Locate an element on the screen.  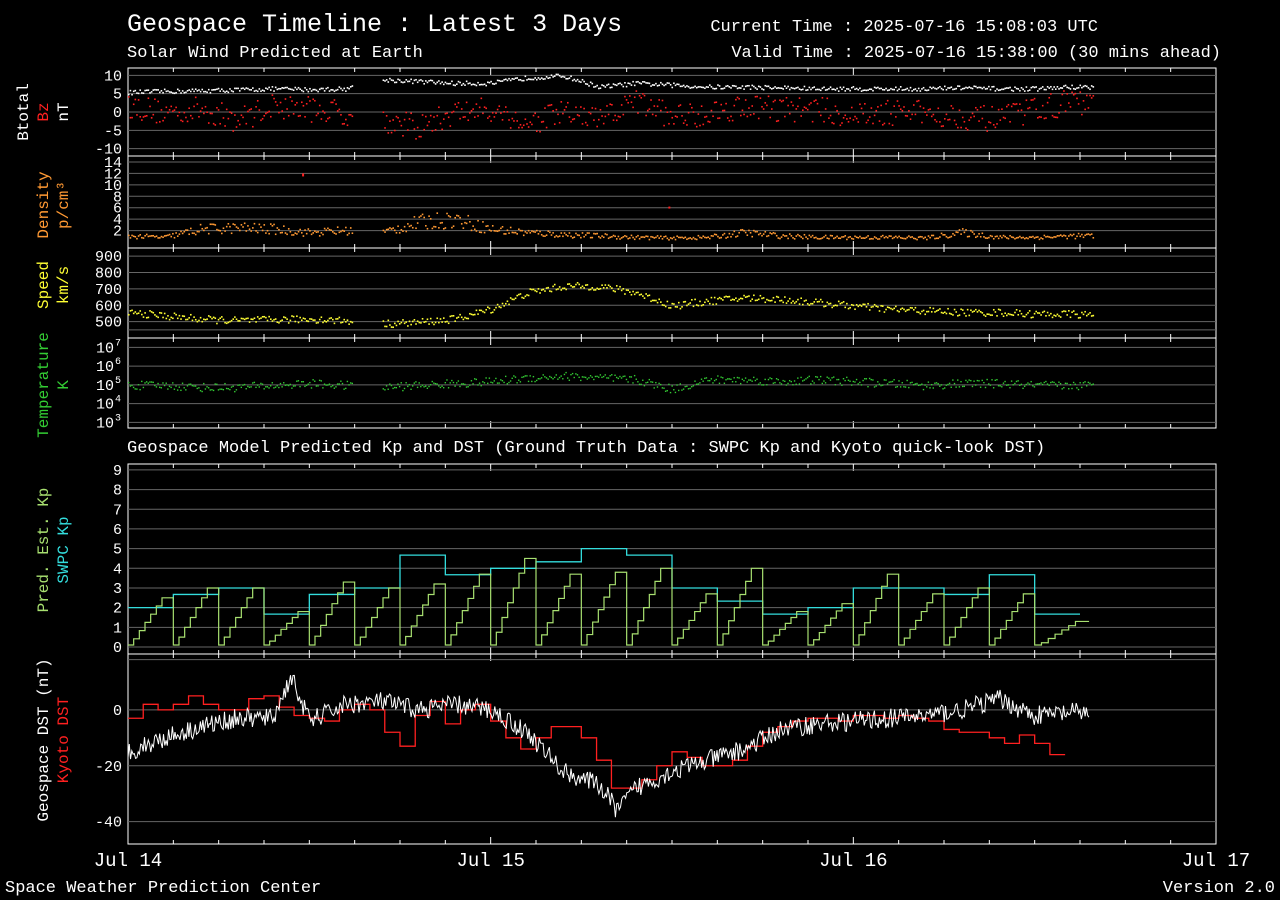
y-tick-label: 900 is located at coordinates (108, 257).